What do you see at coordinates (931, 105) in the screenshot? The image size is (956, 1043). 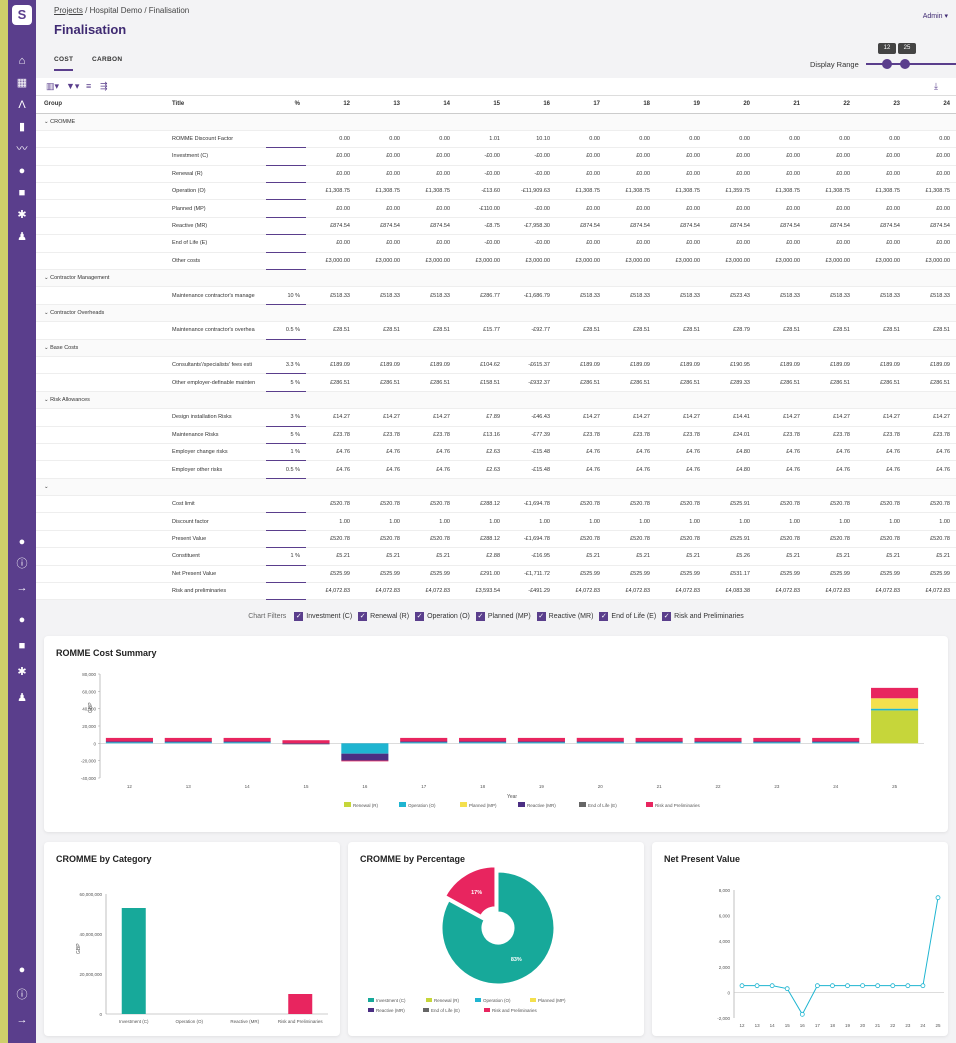 I see `column-header-year: 24` at bounding box center [931, 105].